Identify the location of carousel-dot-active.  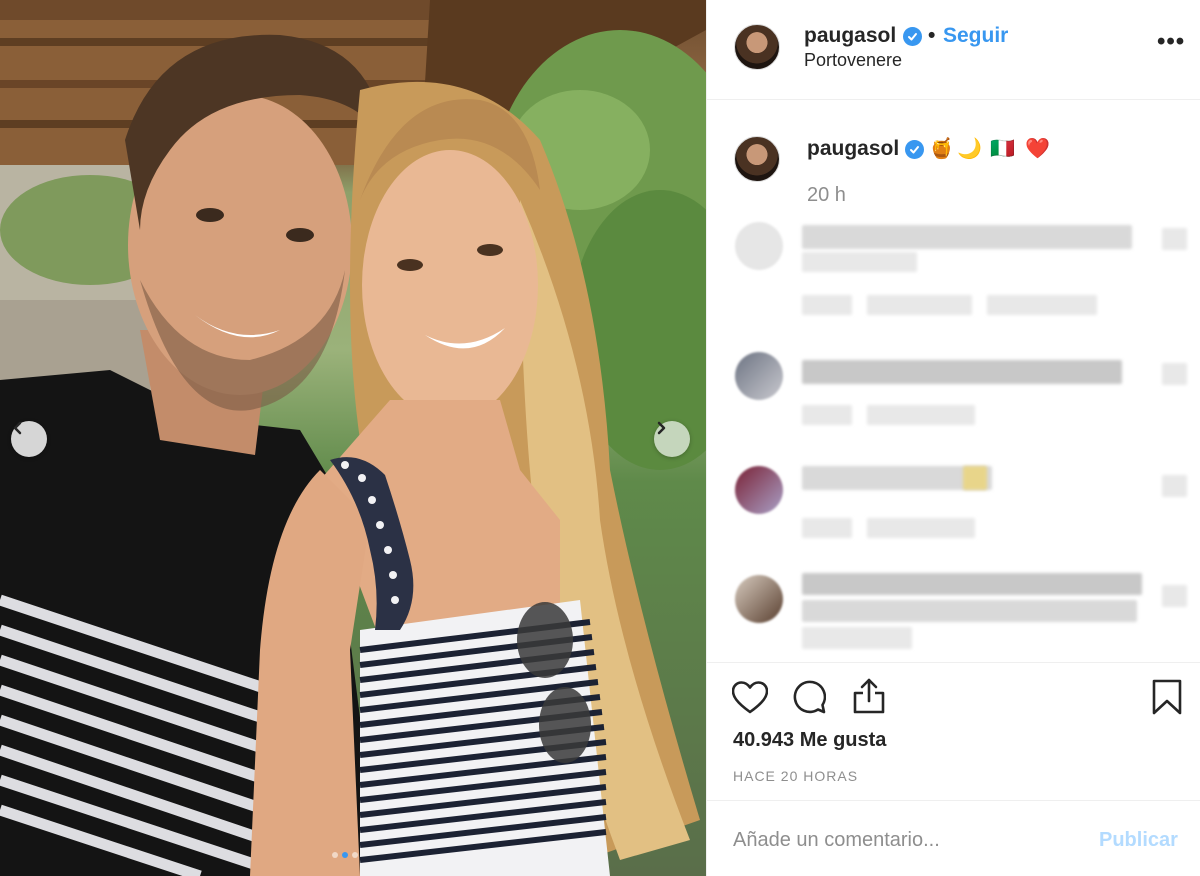
(345, 855).